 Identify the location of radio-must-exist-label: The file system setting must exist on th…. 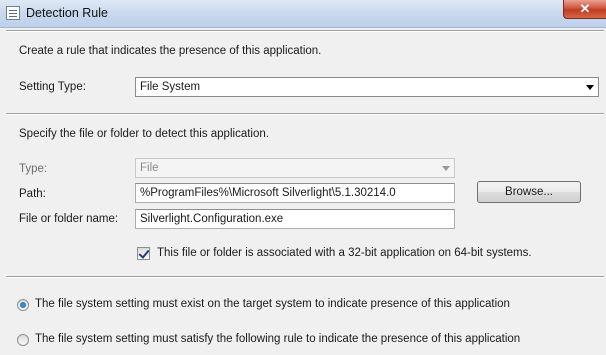
(272, 304).